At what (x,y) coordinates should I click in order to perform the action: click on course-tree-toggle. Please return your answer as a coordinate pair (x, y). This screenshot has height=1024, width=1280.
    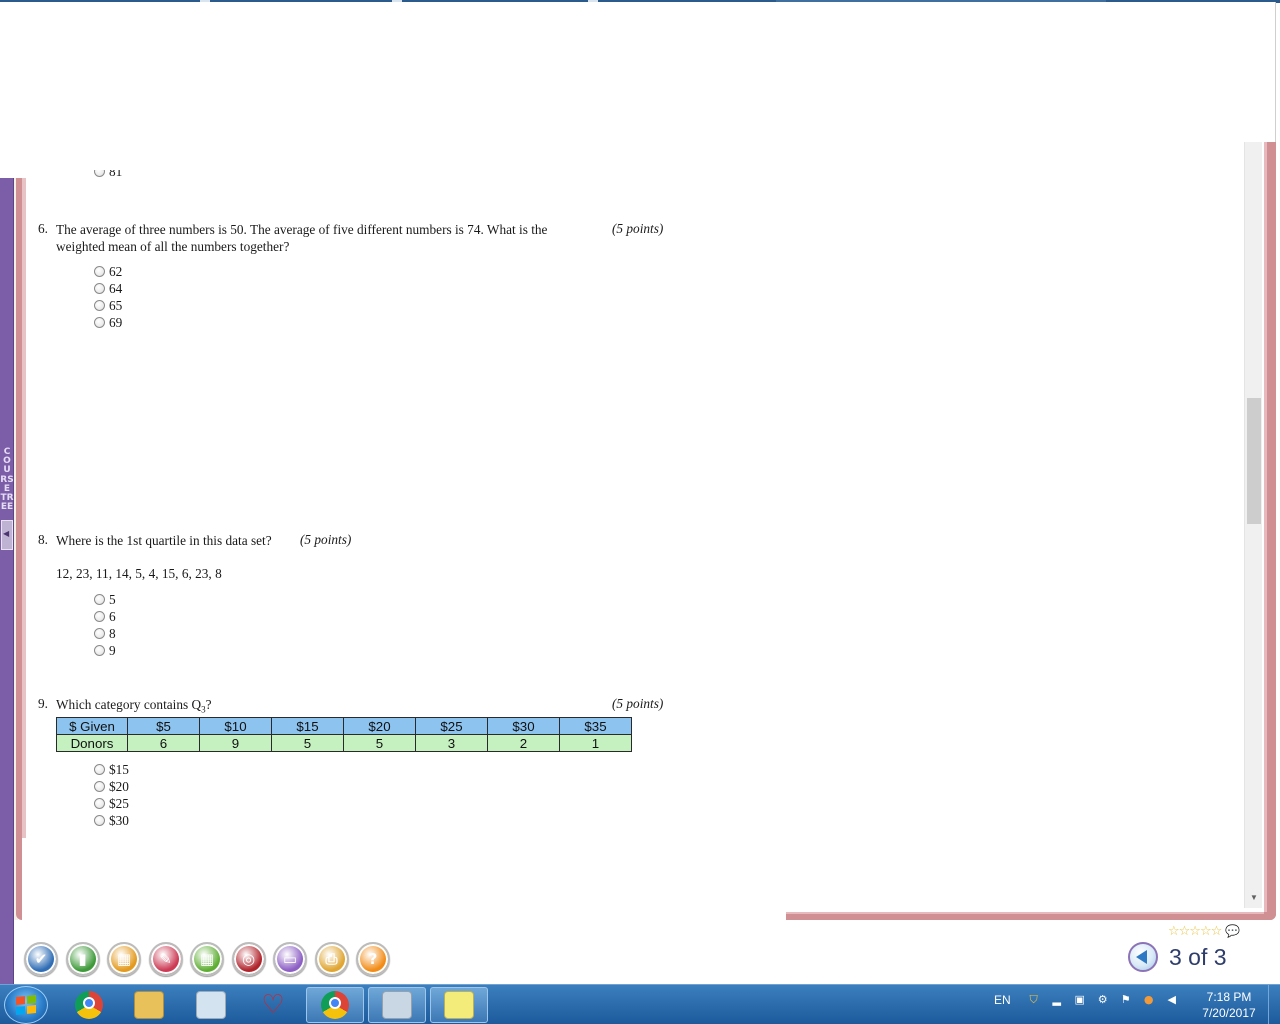
    Looking at the image, I should click on (7, 535).